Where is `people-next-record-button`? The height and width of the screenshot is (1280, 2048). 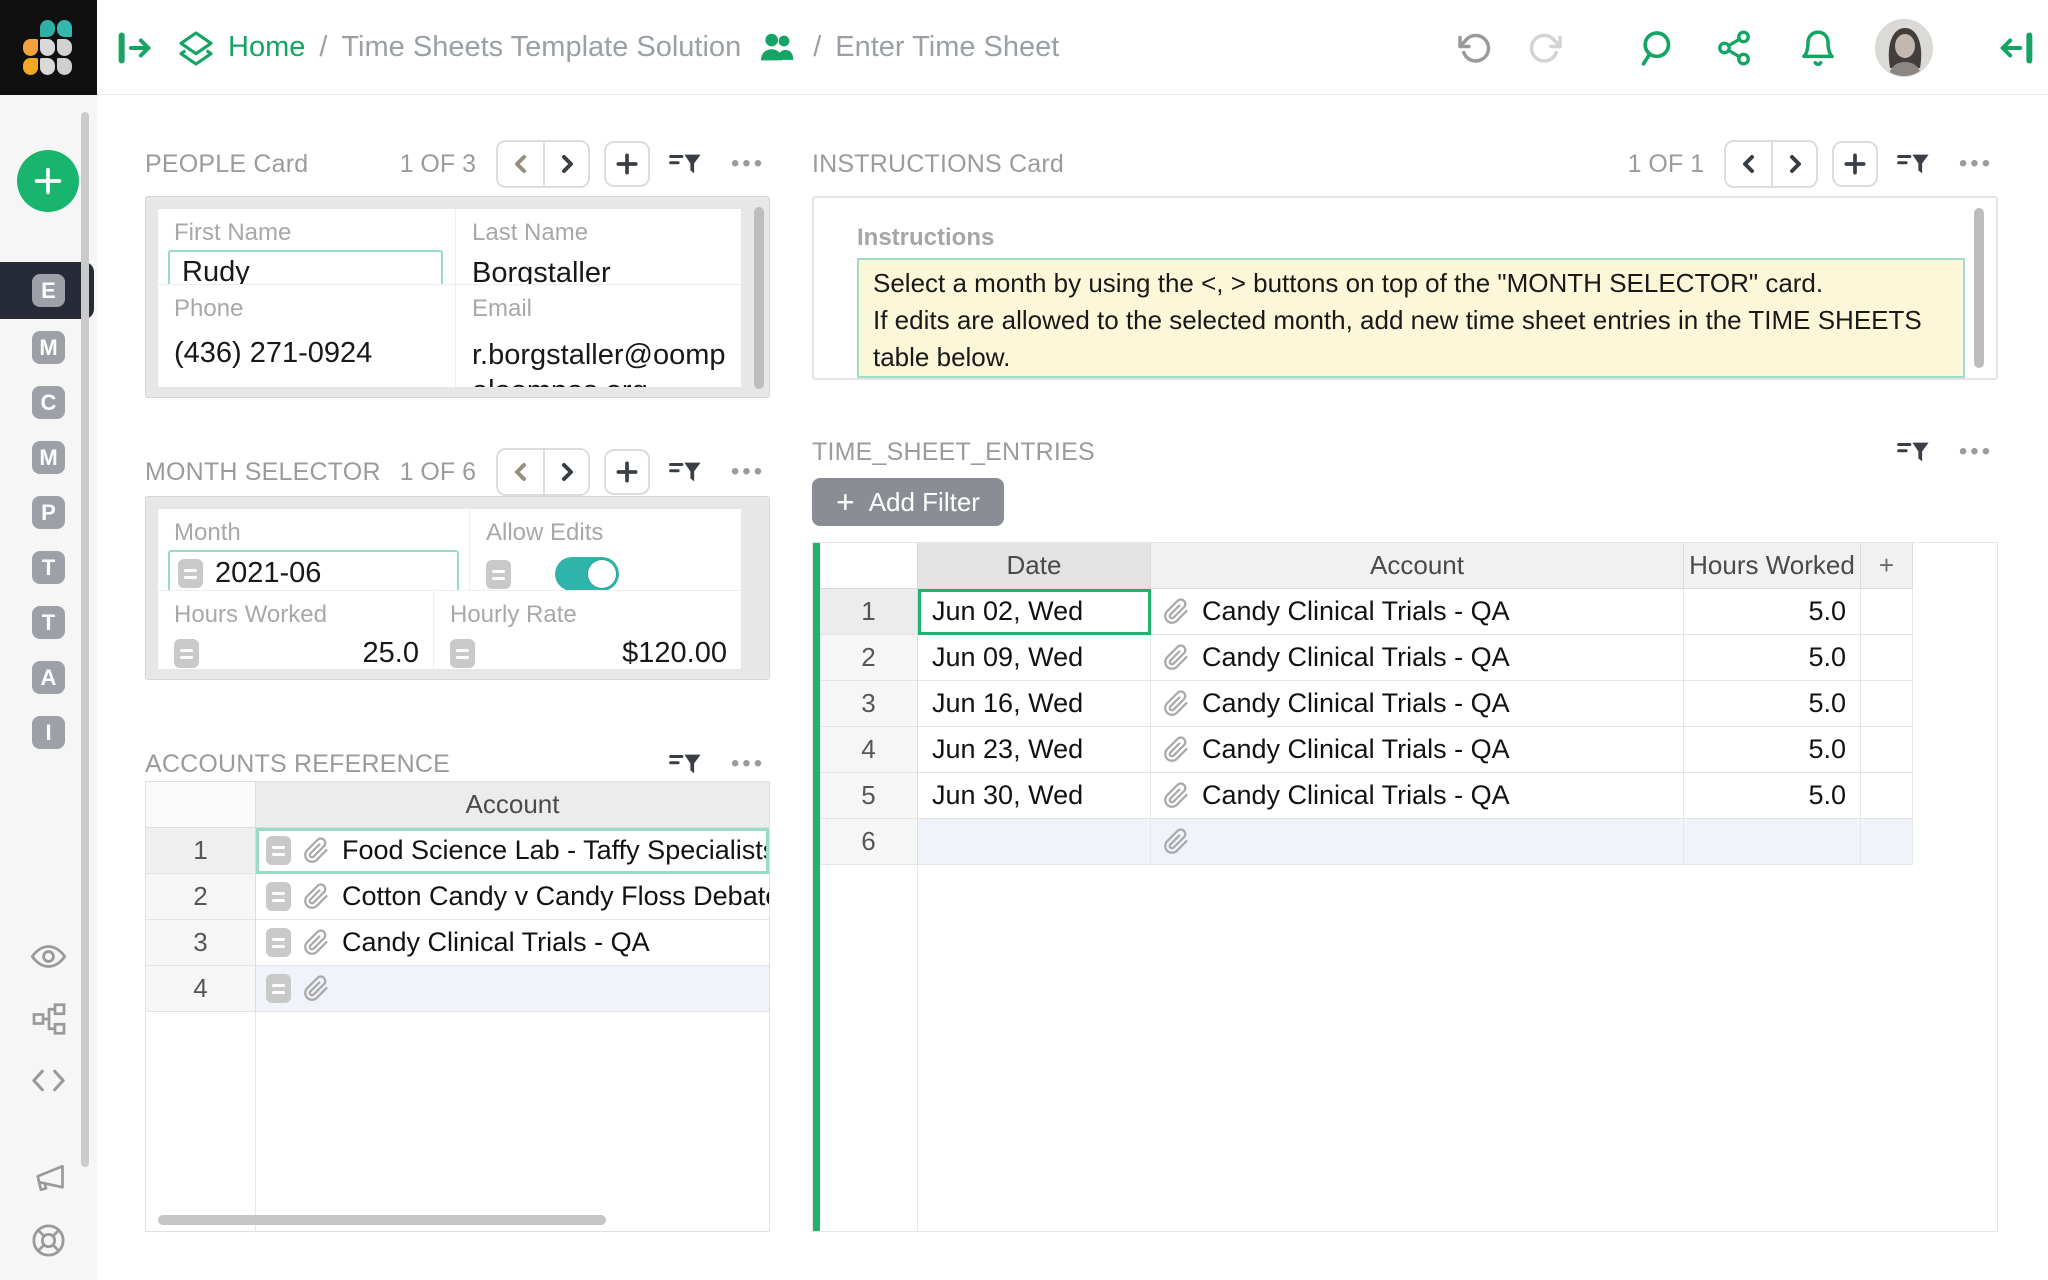
people-next-record-button is located at coordinates (565, 164).